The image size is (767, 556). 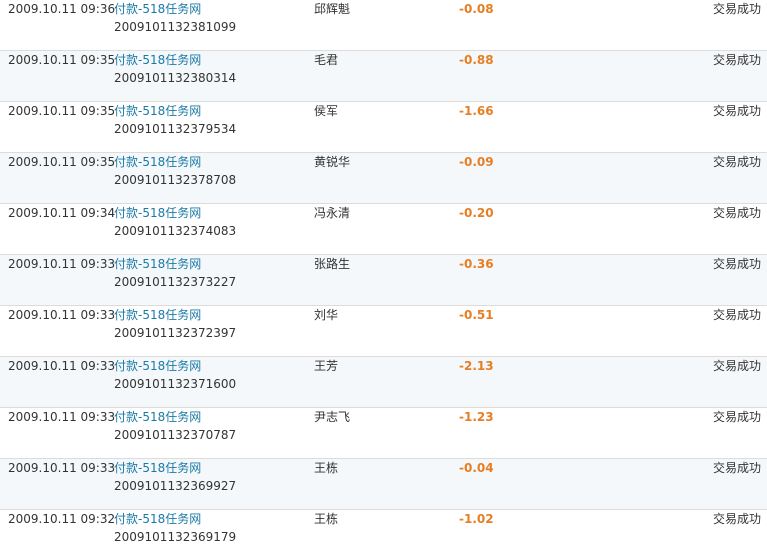 What do you see at coordinates (175, 120) in the screenshot?
I see `transaction-description: 付款-518任务网 2009101132379534` at bounding box center [175, 120].